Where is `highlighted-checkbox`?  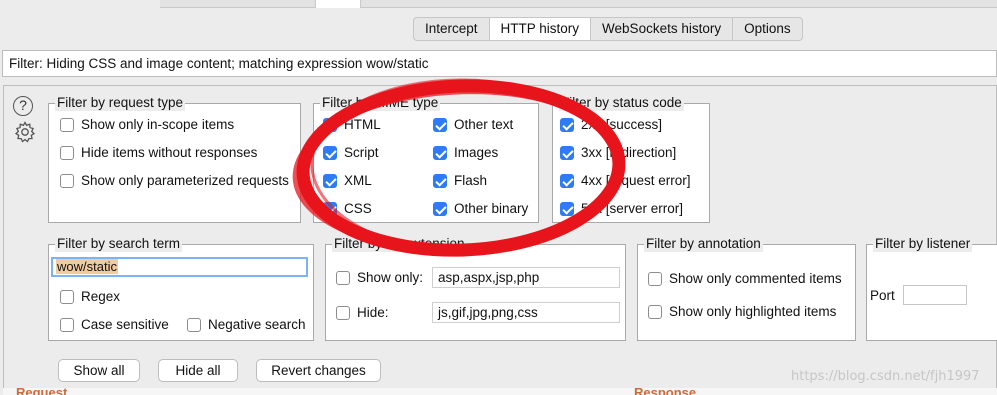
highlighted-checkbox is located at coordinates (655, 311).